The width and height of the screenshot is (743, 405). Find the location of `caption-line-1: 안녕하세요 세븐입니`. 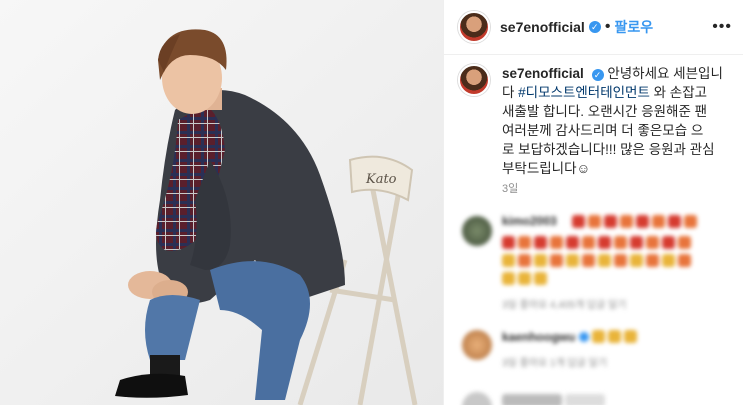

caption-line-1: 안녕하세요 세븐입니 is located at coordinates (665, 73).